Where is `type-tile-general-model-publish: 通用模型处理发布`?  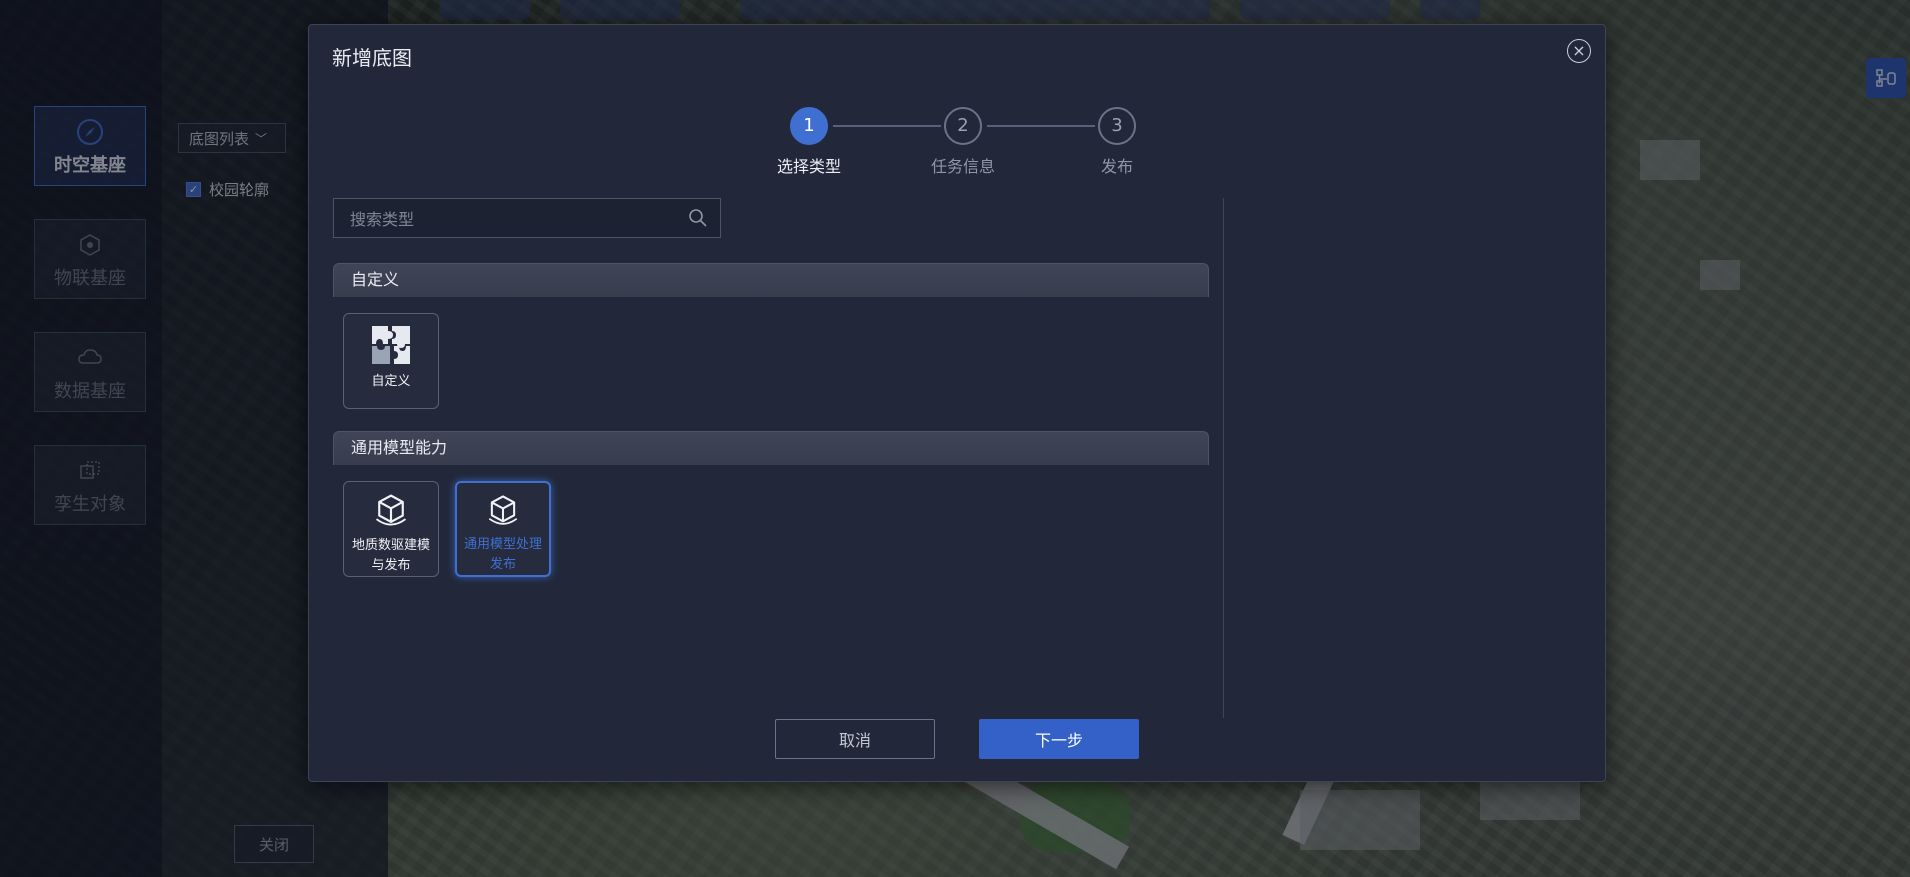
type-tile-general-model-publish: 通用模型处理发布 is located at coordinates (503, 529).